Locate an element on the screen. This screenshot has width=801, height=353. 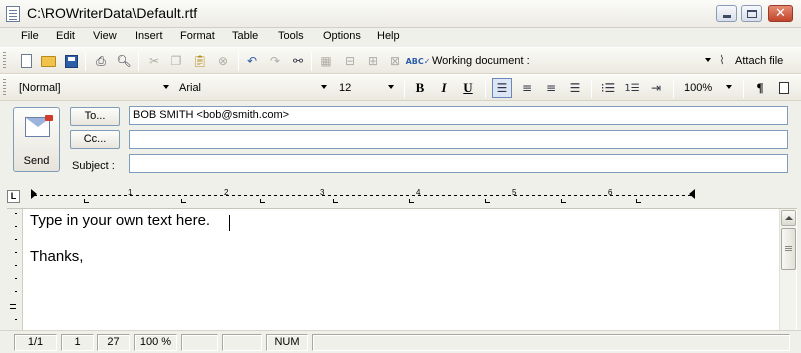
send-label: Send is located at coordinates (36, 161).